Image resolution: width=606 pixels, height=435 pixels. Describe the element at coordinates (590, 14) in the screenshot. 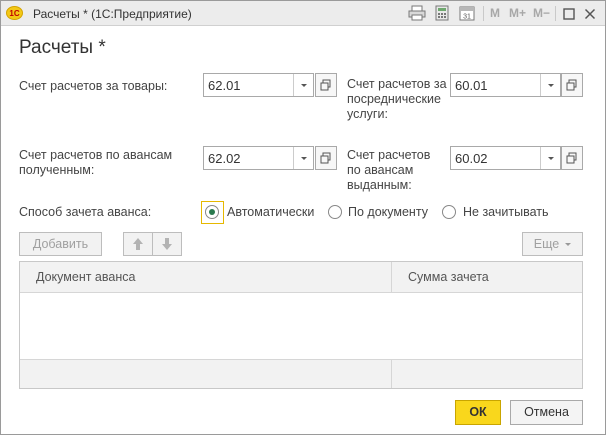

I see `close-icon` at that location.